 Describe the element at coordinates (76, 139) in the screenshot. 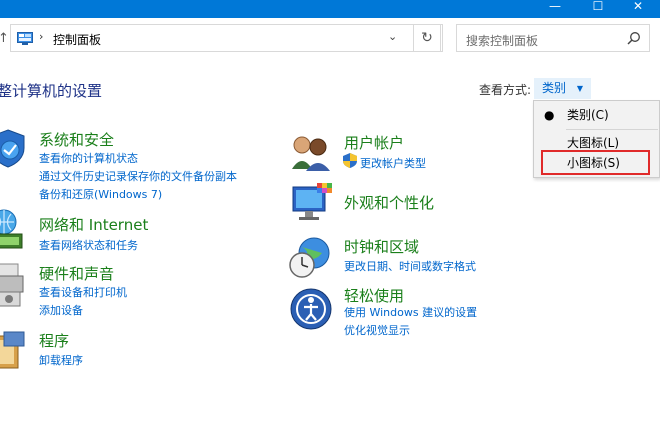

I see `category-system-security: 系统和安全` at that location.